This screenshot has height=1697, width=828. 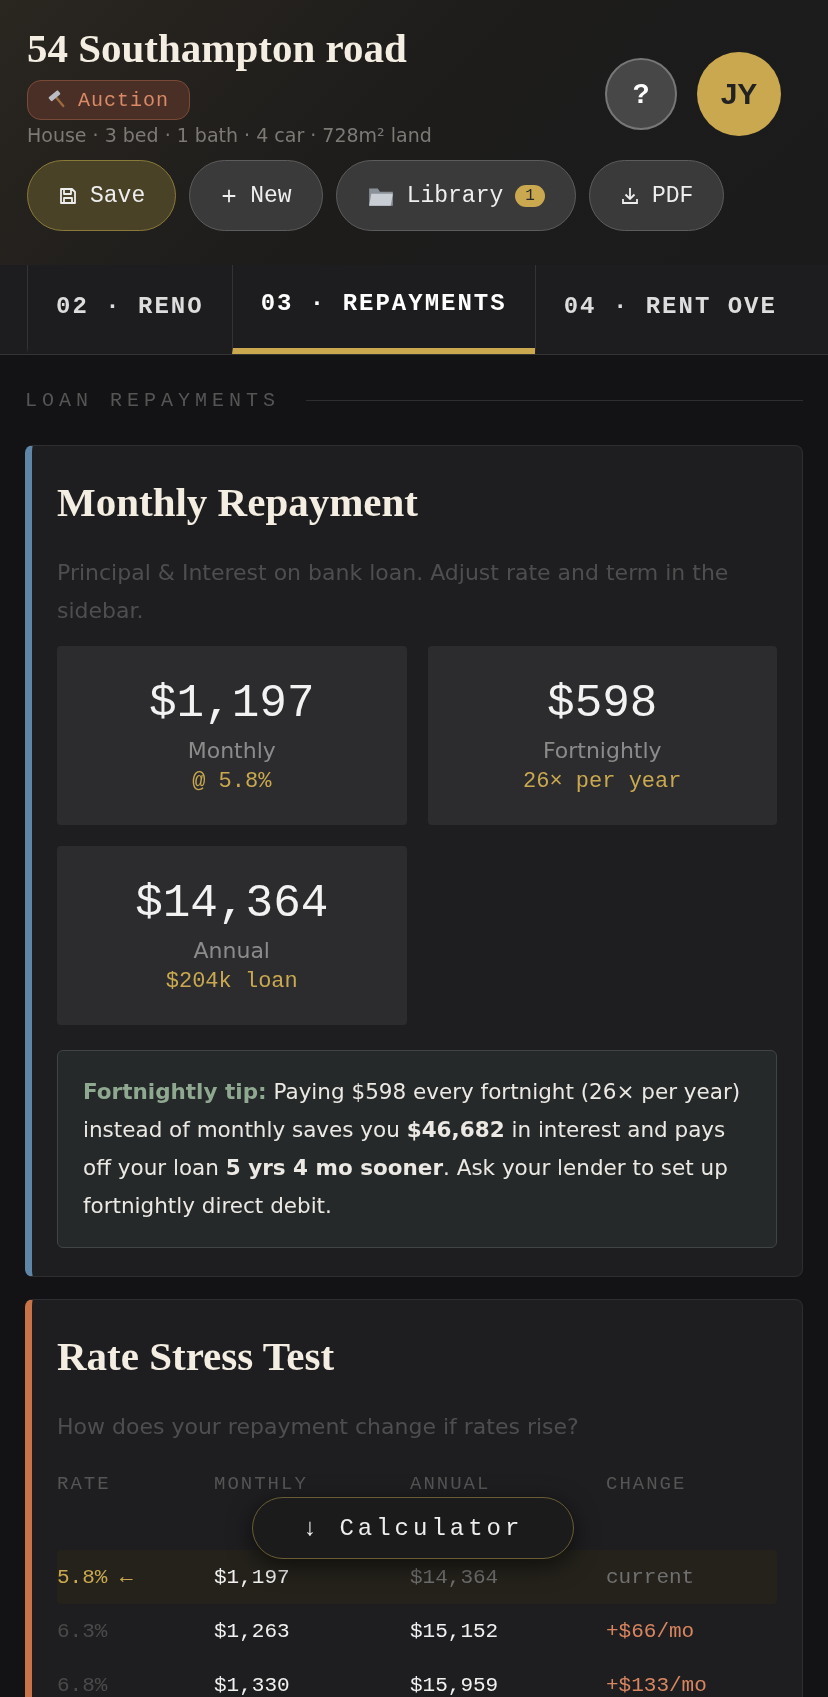 What do you see at coordinates (231, 703) in the screenshot?
I see `stat-value: $1,197` at bounding box center [231, 703].